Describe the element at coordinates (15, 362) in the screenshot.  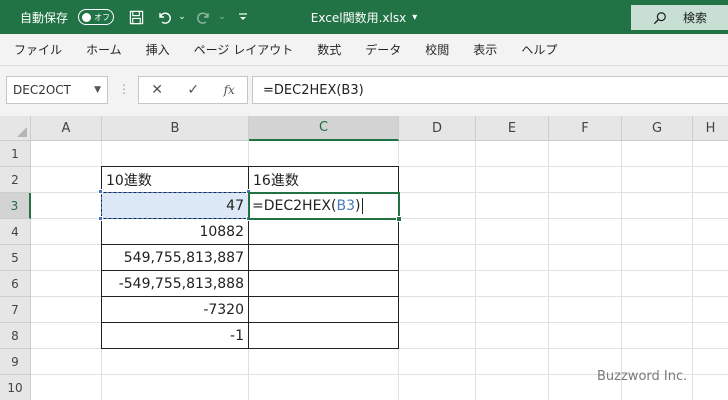
I see `row-header-9: 9` at that location.